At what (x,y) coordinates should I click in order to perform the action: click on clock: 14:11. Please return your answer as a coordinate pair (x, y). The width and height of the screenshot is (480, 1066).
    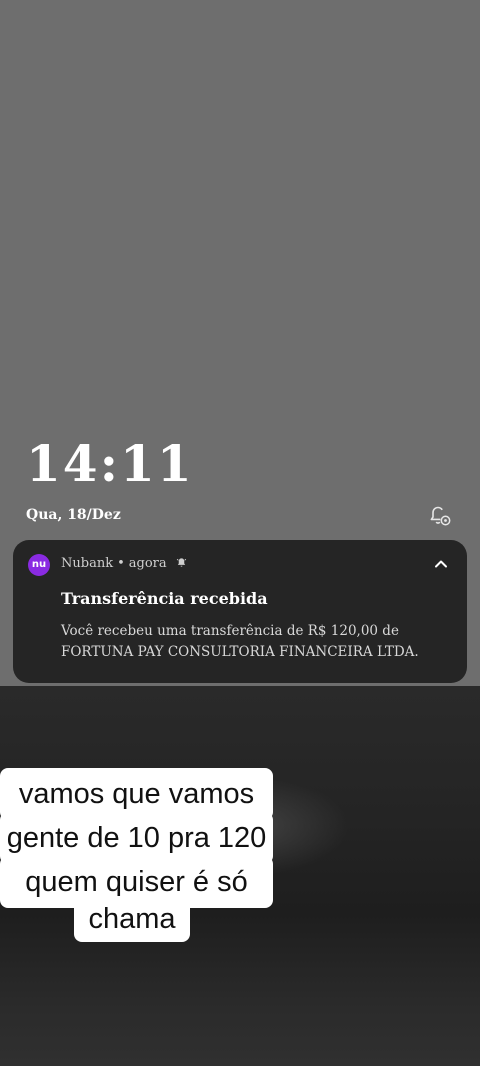
    Looking at the image, I should click on (110, 463).